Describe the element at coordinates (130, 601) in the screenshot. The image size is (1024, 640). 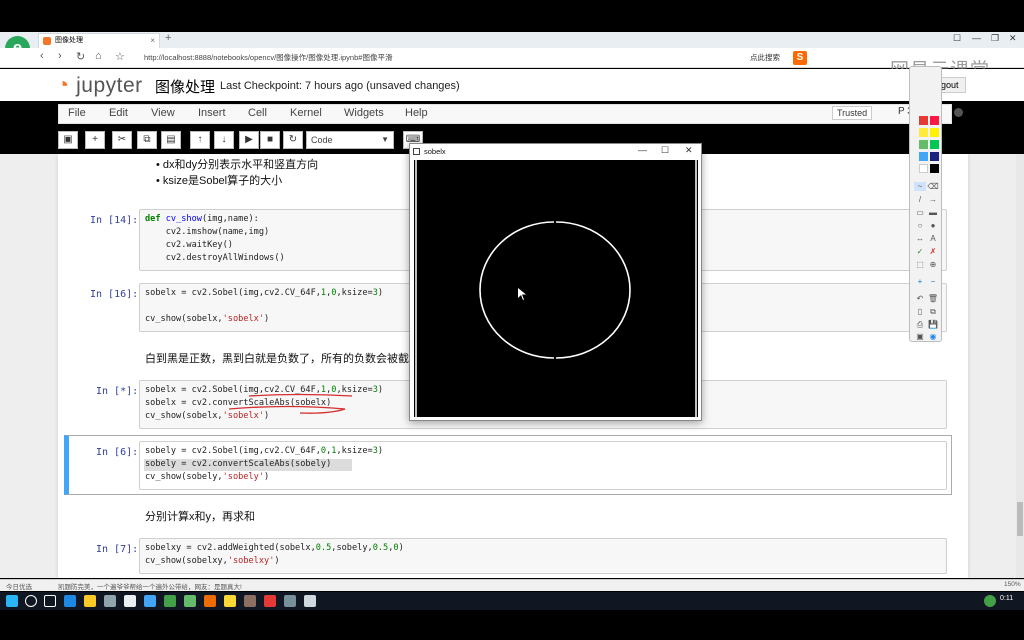
I see `mail-icon` at that location.